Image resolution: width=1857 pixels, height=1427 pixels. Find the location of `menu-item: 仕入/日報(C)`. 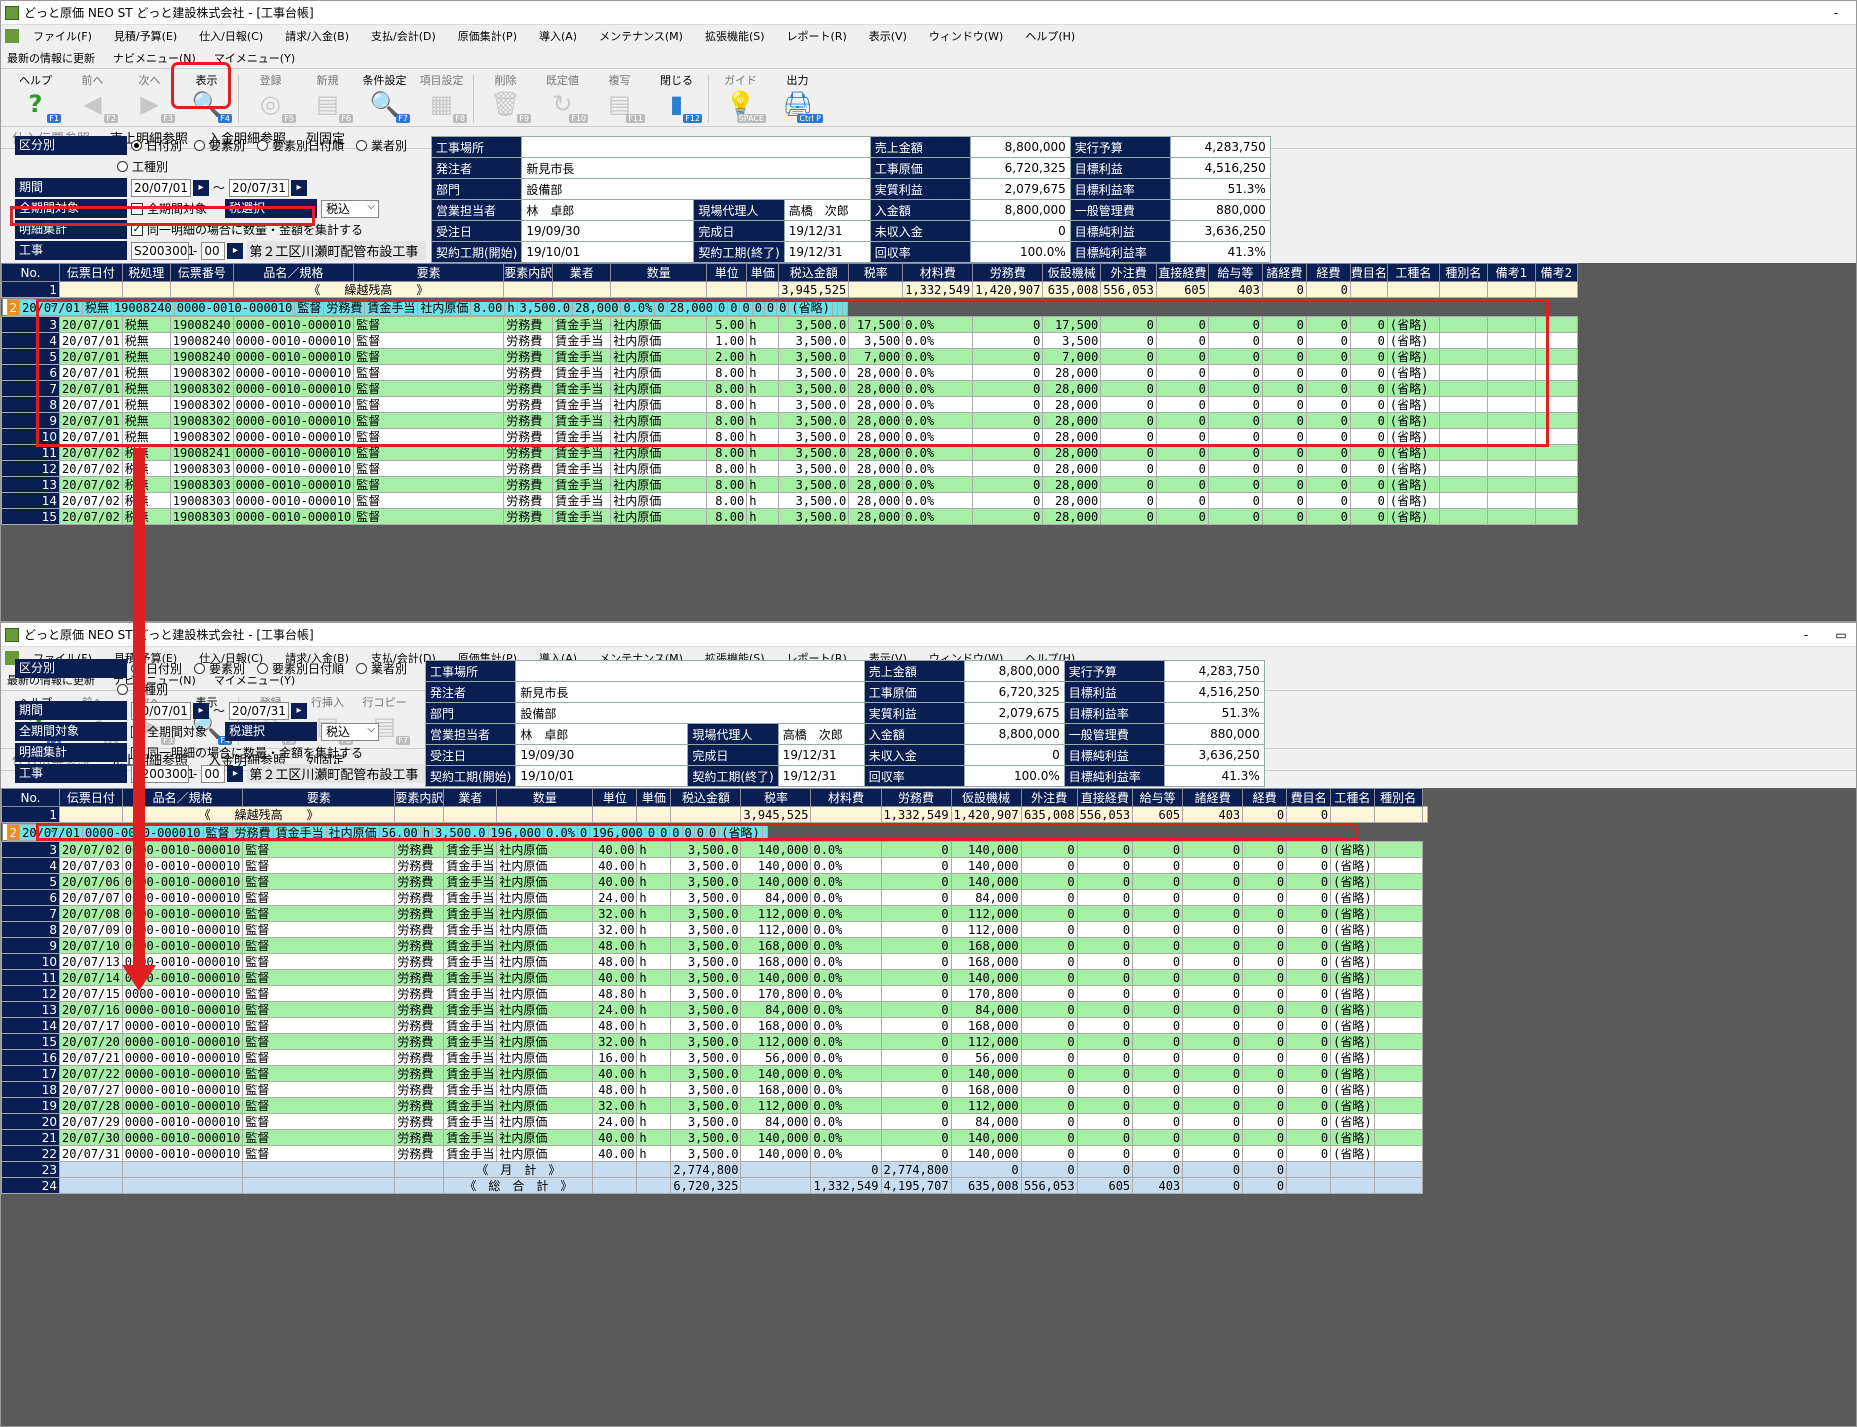

menu-item: 仕入/日報(C) is located at coordinates (231, 36).